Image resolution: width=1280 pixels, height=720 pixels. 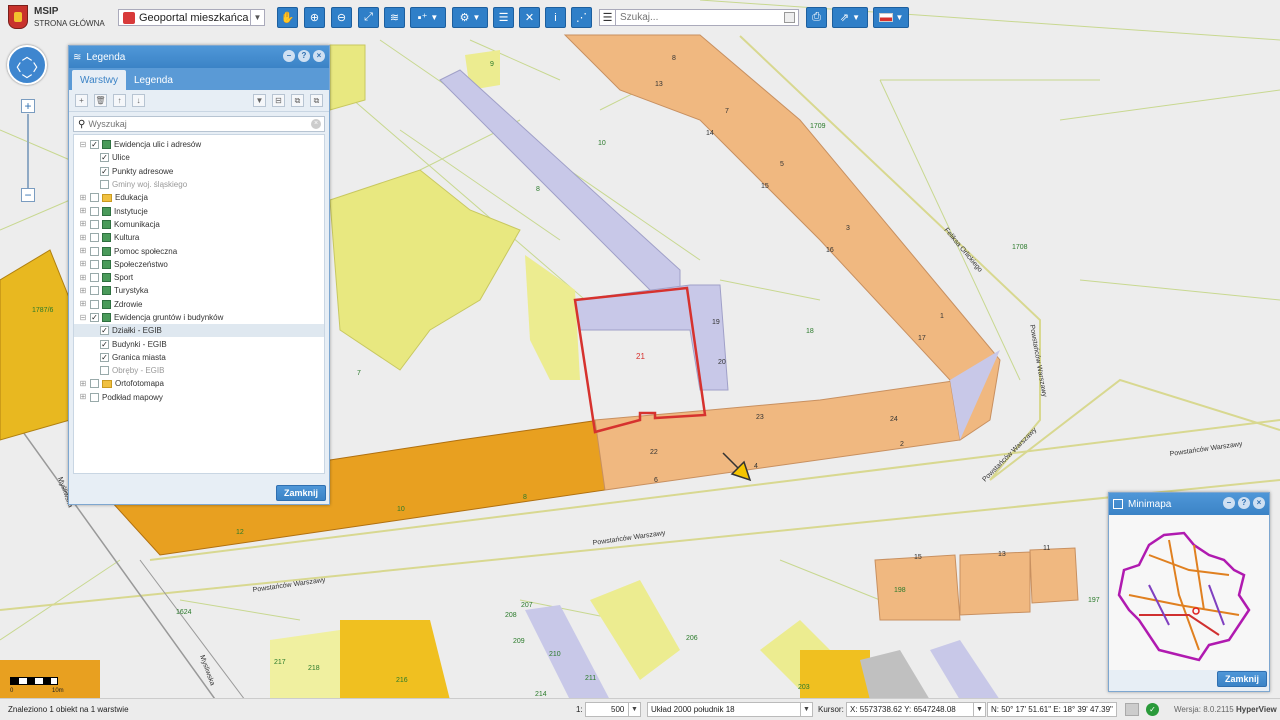 I want to click on layer-row: ⊞ Kultura, so click(x=199, y=237).